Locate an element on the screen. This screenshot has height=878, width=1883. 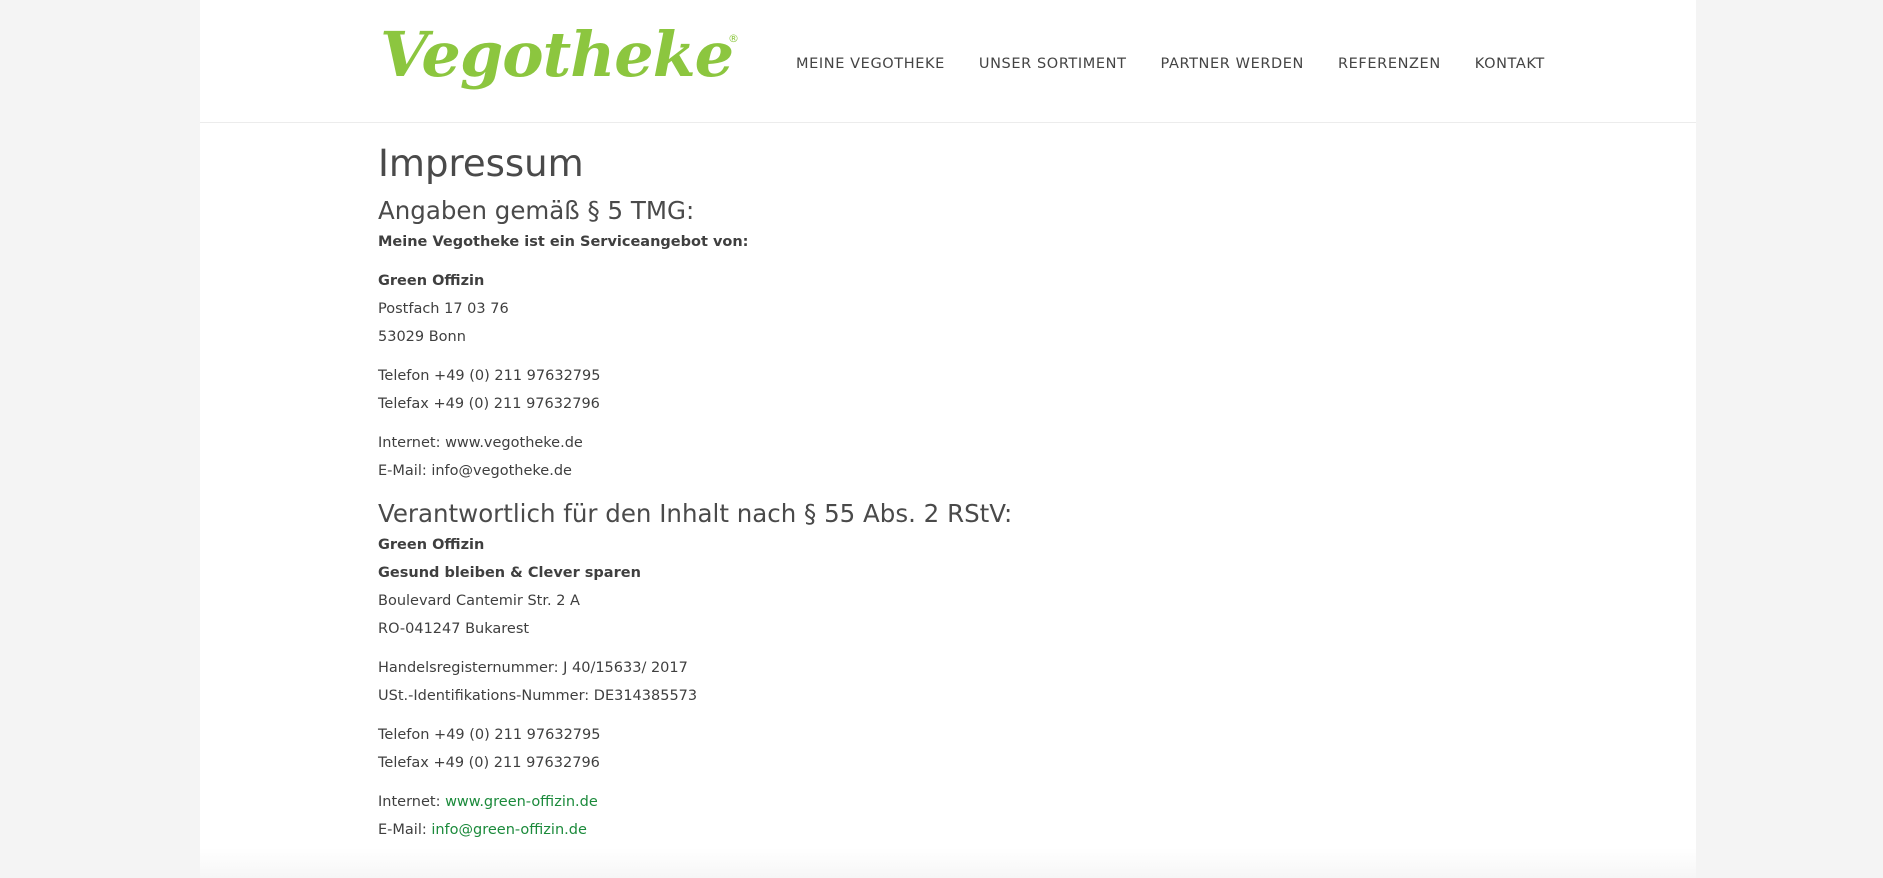
email-label: E-Mail: is located at coordinates (405, 830).